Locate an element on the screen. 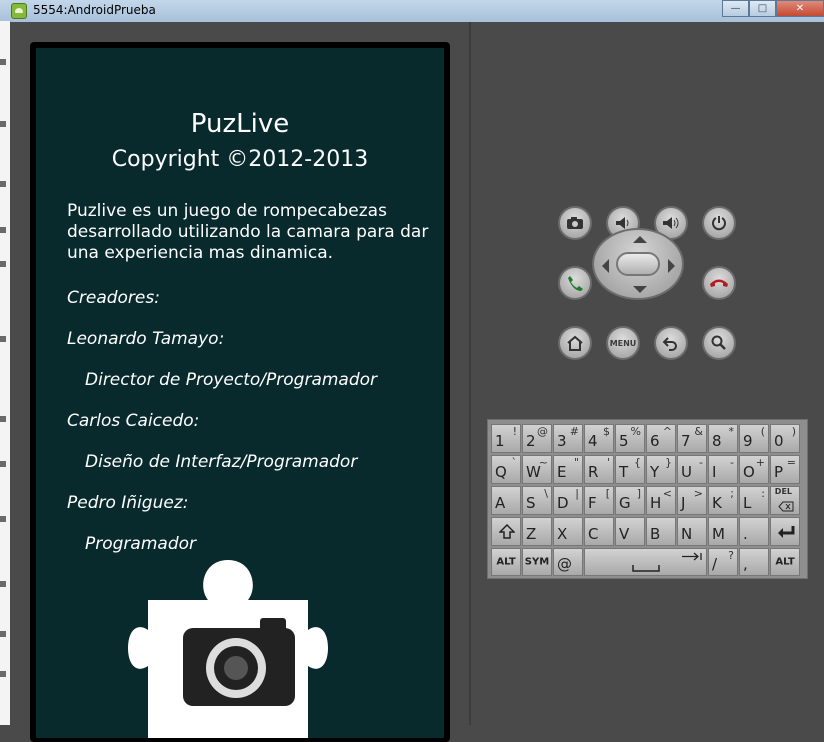 This screenshot has height=742, width=824. window-titlebar: 5554:AndroidPrueba — □ ✕ is located at coordinates (412, 11).